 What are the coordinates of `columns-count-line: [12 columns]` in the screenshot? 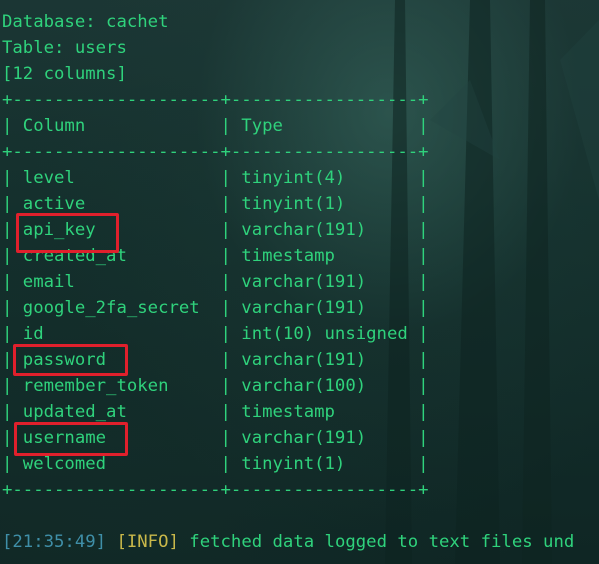 It's located at (64, 74).